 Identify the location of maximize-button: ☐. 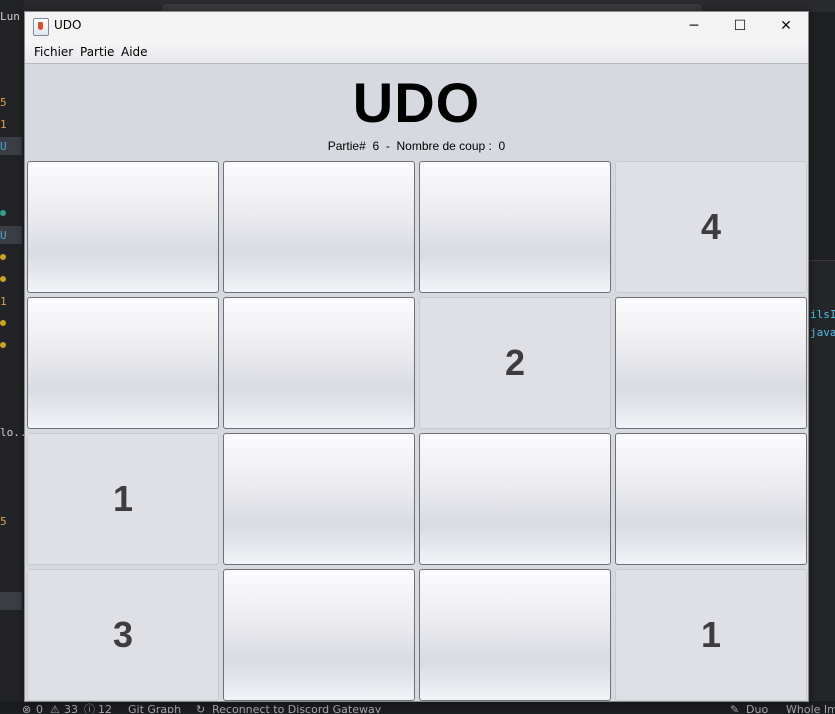
(740, 26).